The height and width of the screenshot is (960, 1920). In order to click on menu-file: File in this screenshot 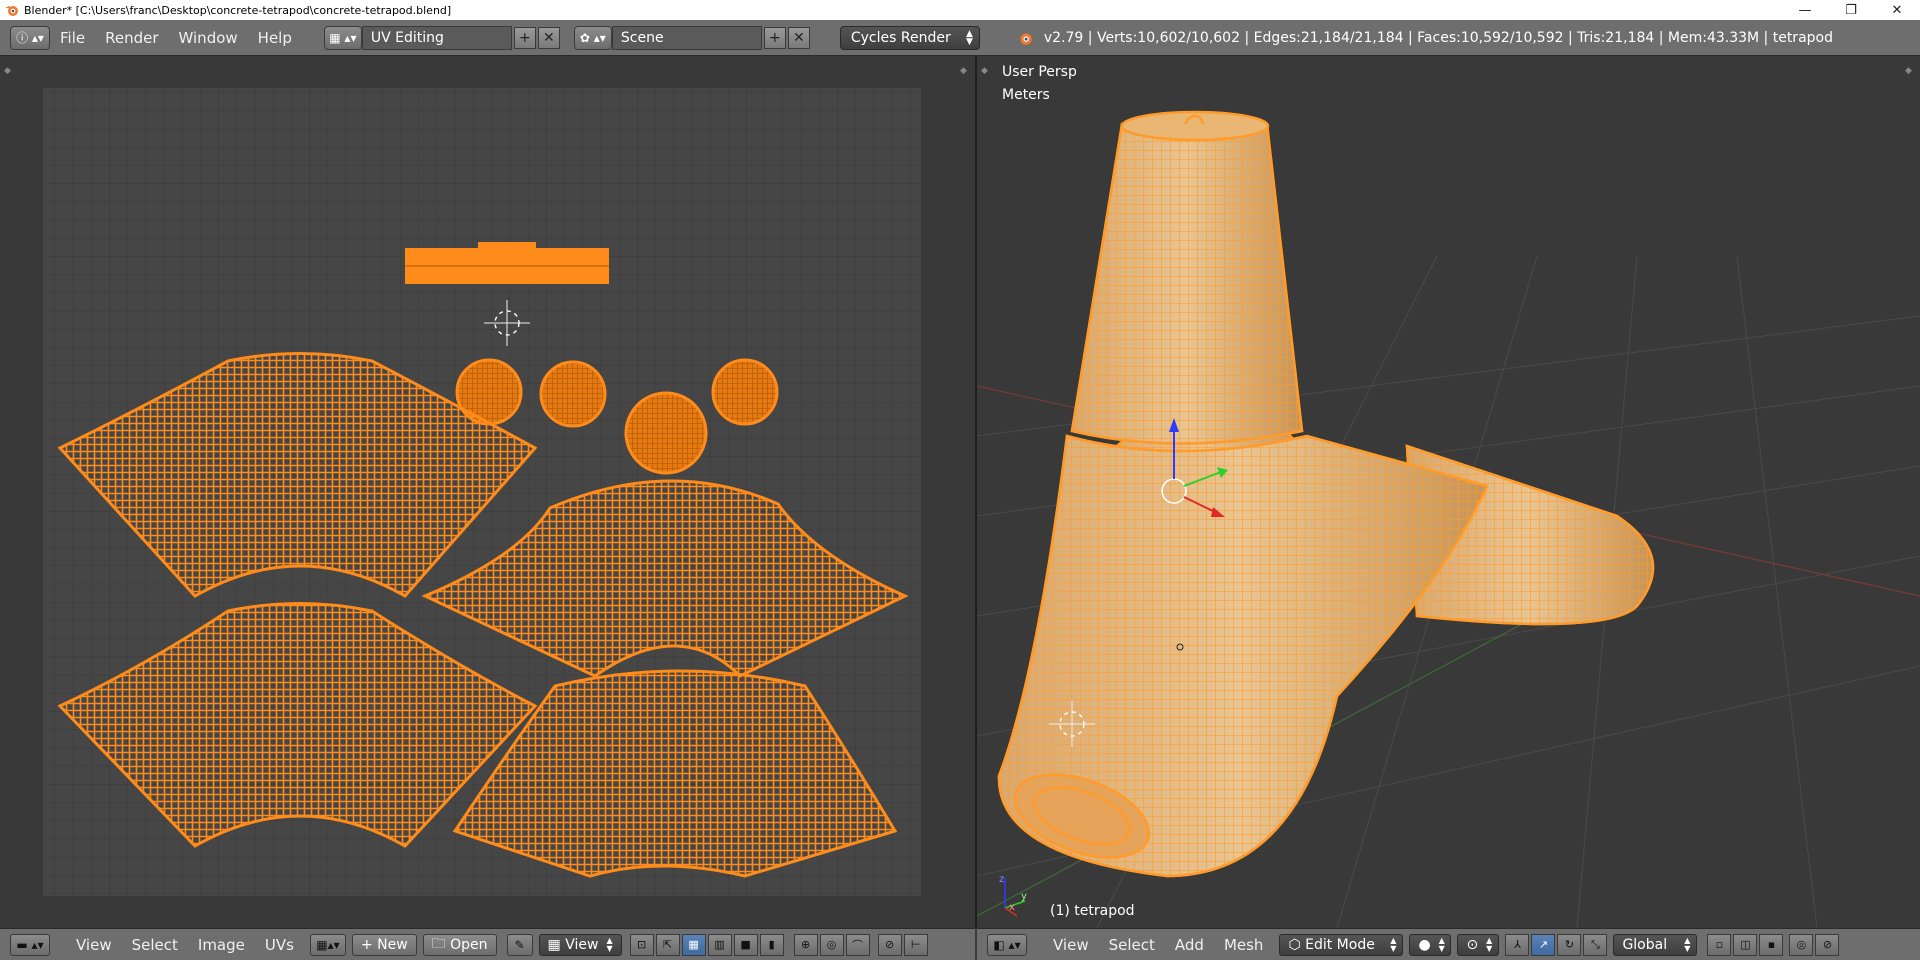, I will do `click(72, 38)`.